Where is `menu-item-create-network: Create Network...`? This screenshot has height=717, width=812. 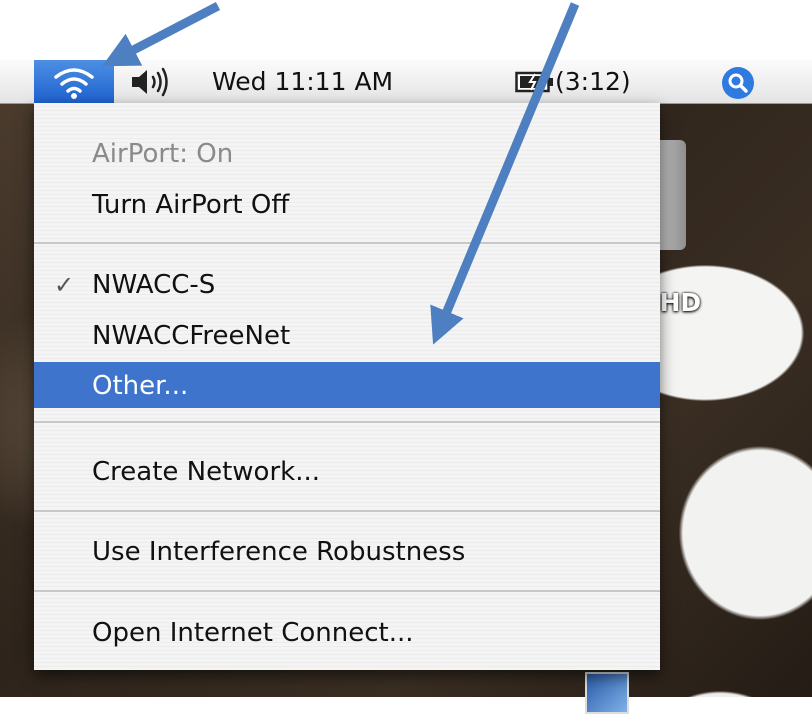 menu-item-create-network: Create Network... is located at coordinates (347, 471).